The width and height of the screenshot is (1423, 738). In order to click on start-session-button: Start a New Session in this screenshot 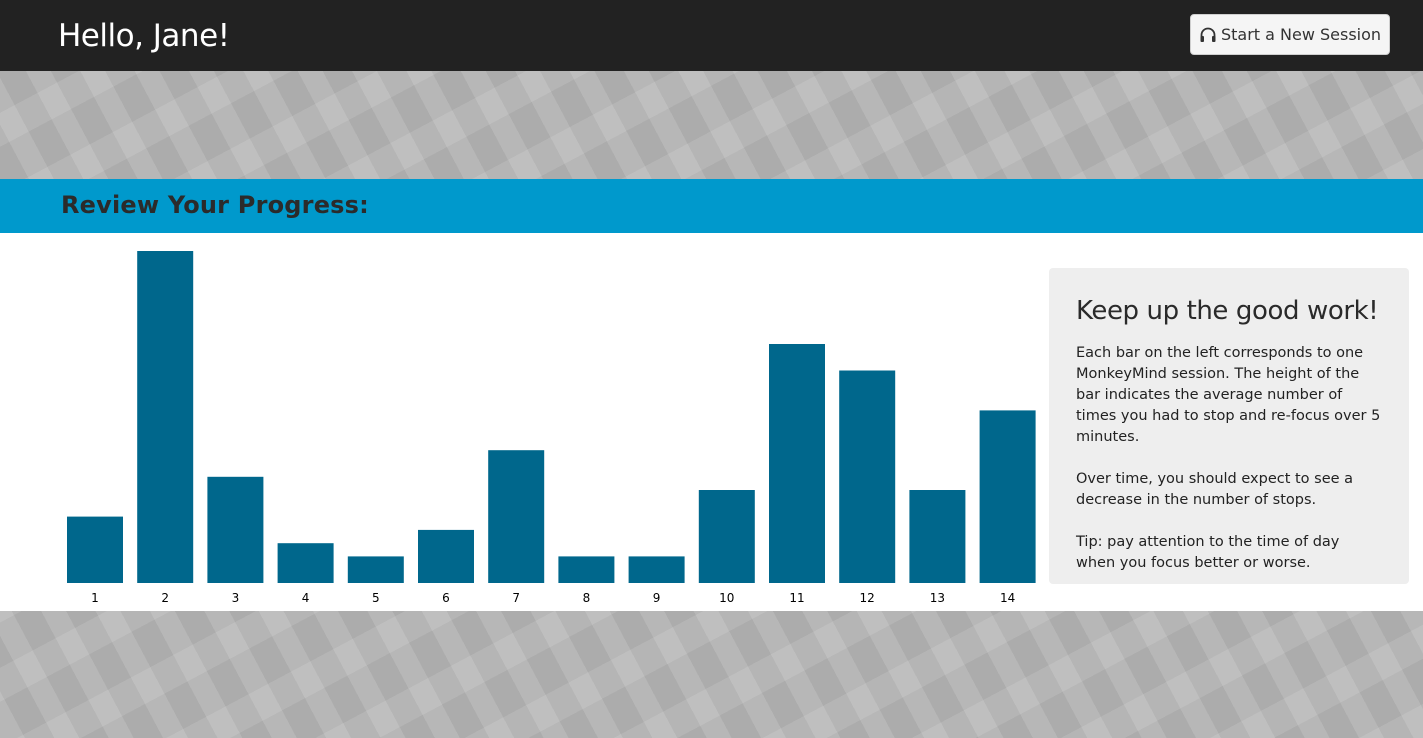, I will do `click(1290, 34)`.